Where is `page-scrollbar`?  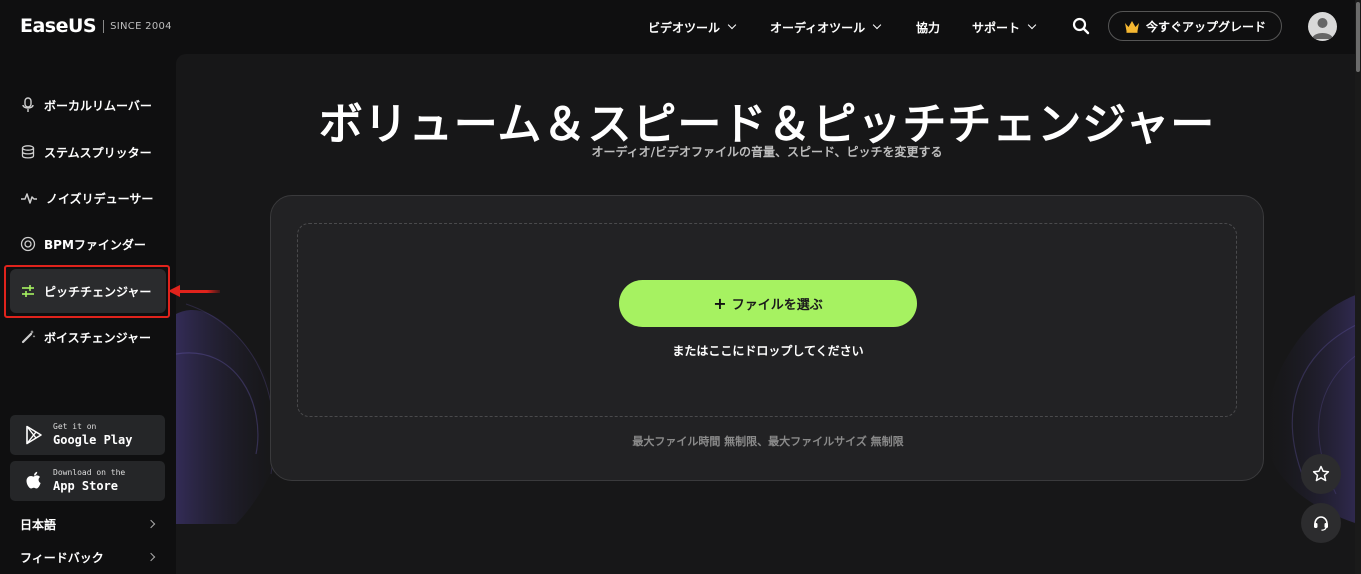
page-scrollbar is located at coordinates (1358, 287).